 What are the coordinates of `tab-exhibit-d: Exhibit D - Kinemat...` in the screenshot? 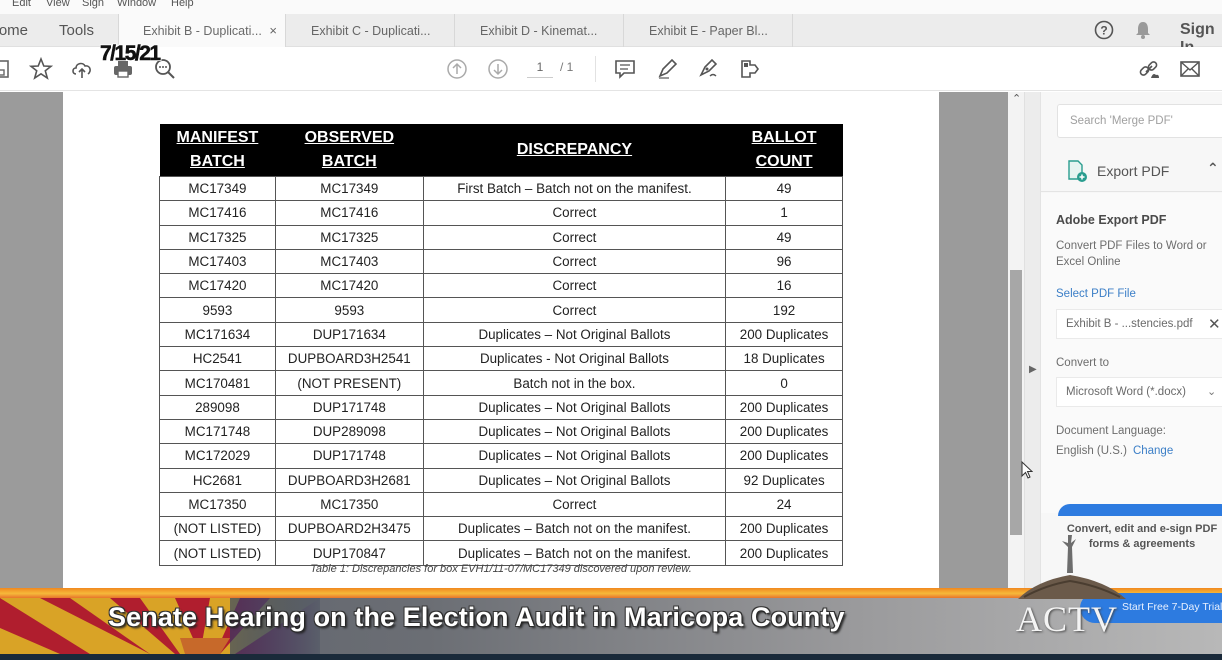 It's located at (540, 30).